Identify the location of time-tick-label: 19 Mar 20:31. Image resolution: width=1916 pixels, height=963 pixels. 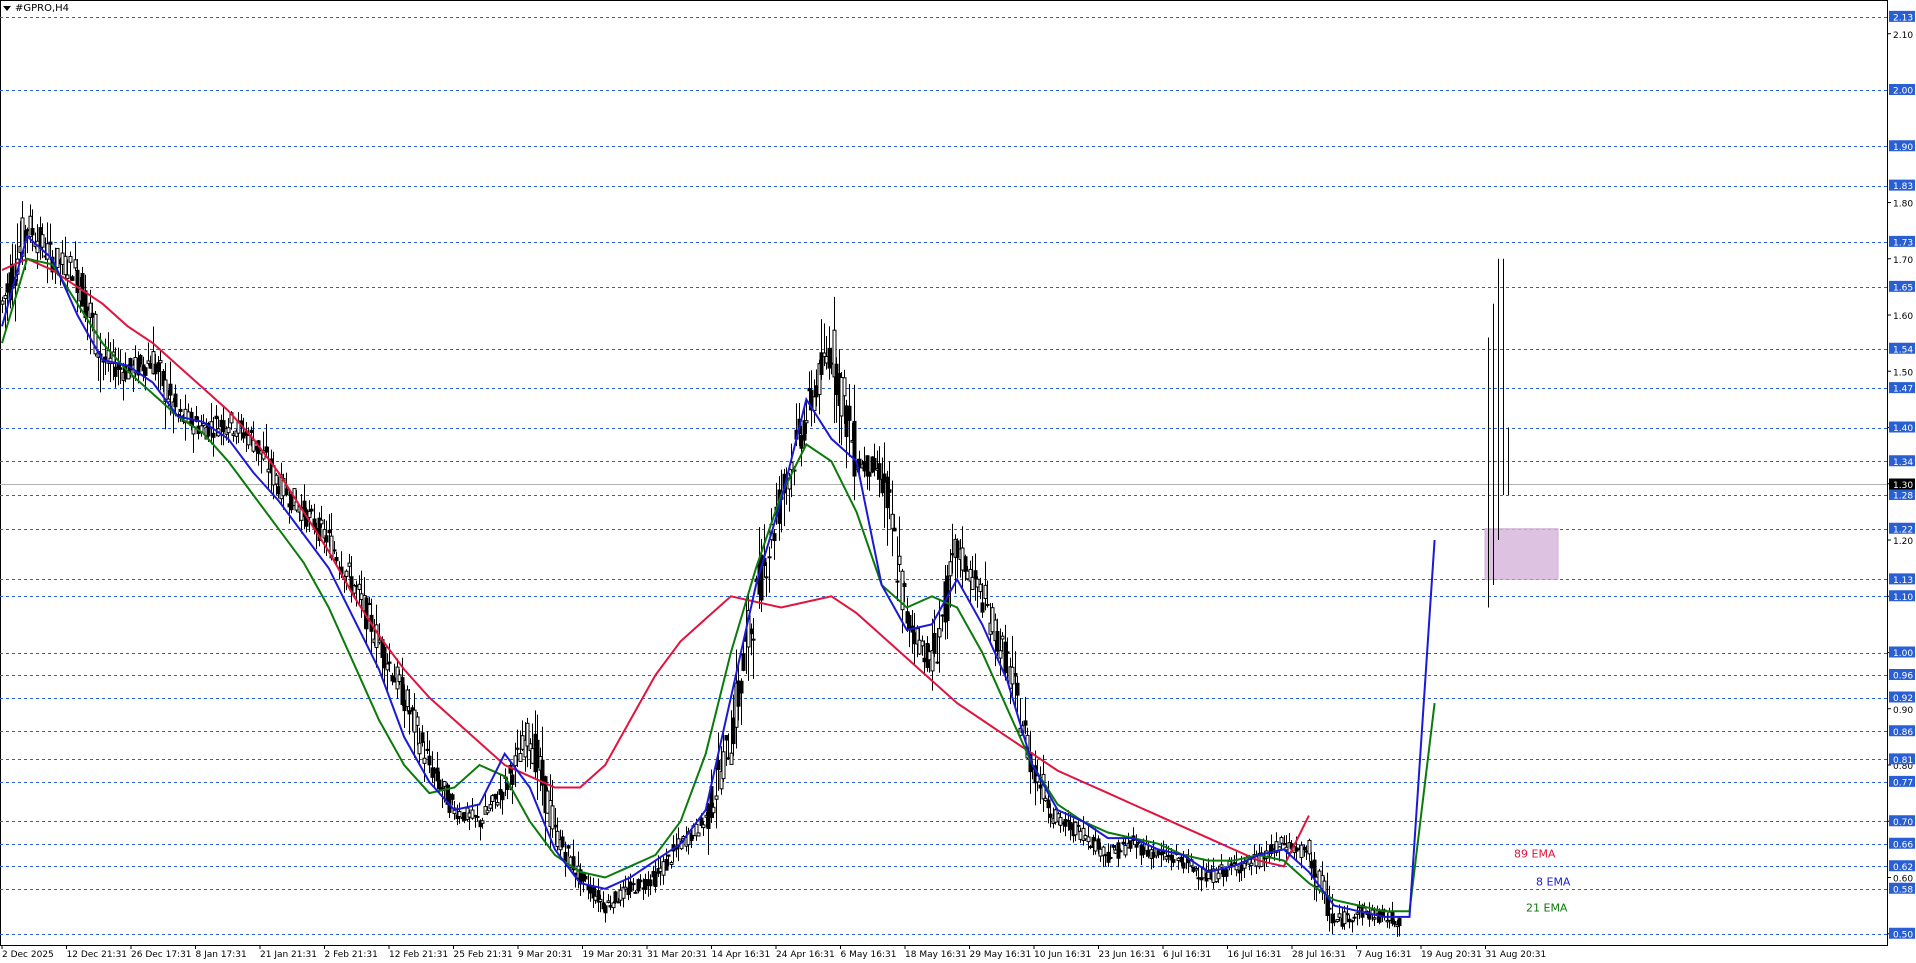
(613, 955).